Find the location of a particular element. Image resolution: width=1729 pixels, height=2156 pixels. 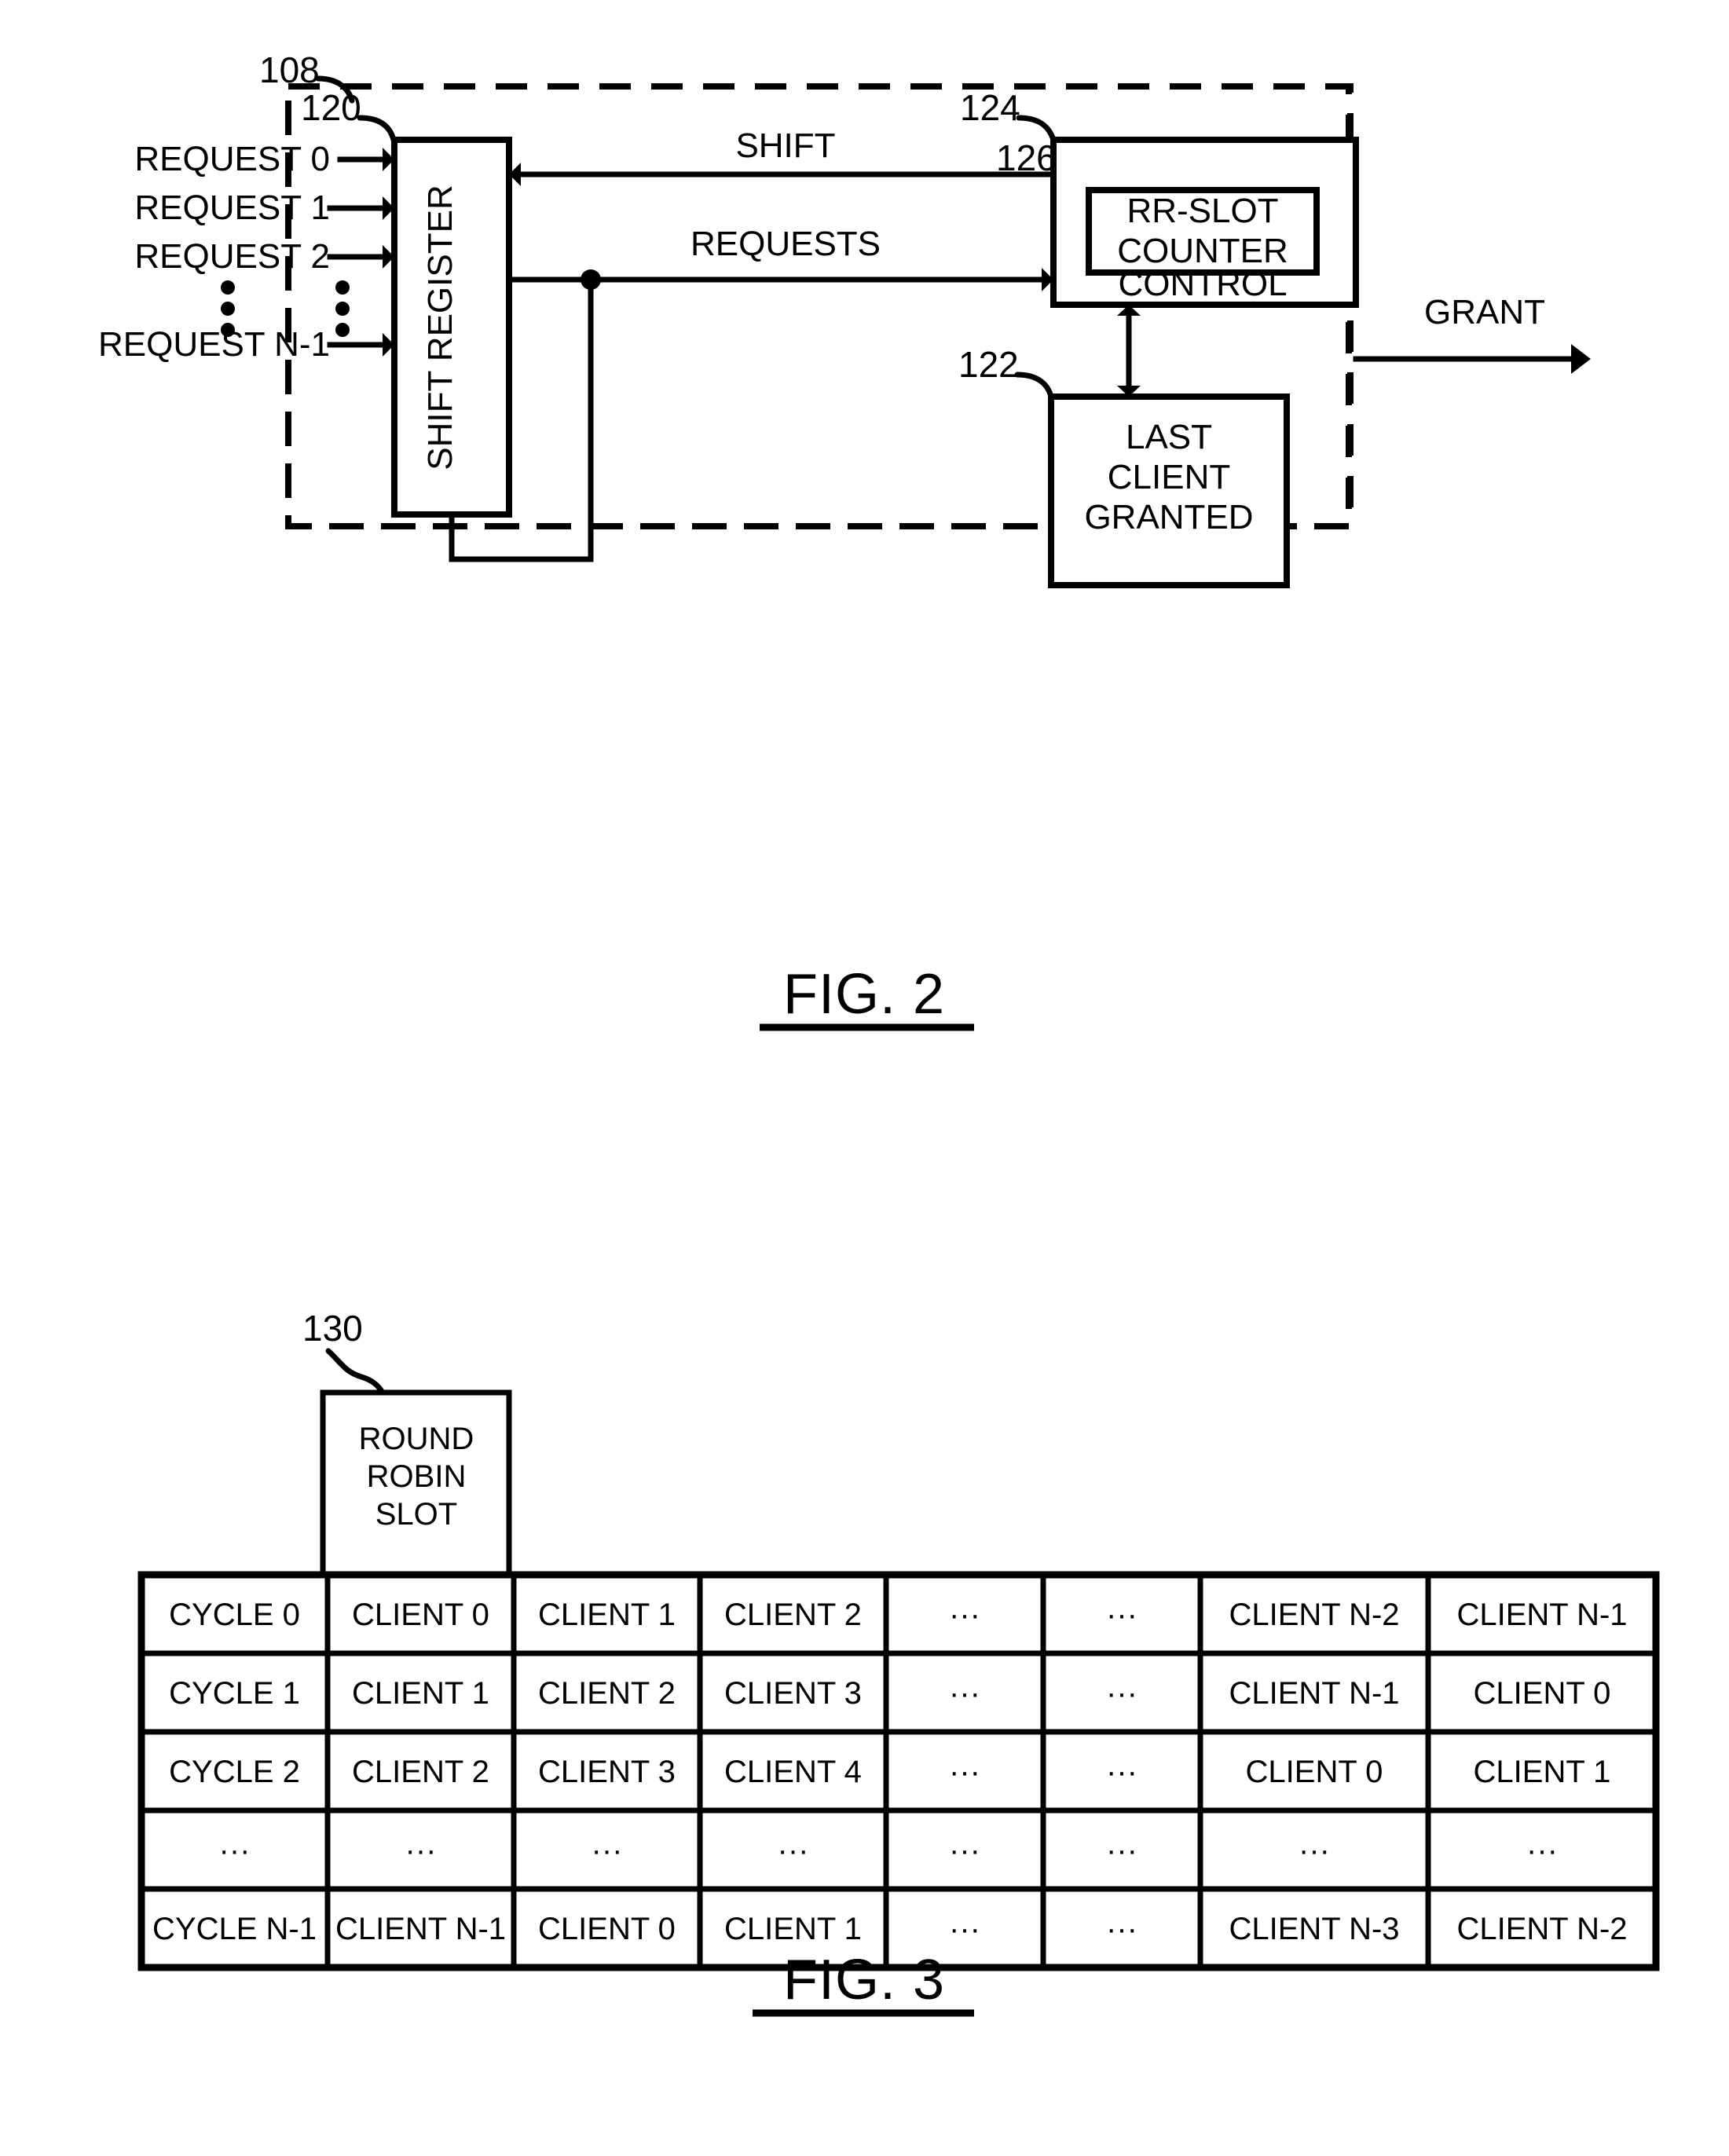

input-label-request-0: REQUEST 0 is located at coordinates (232, 159).